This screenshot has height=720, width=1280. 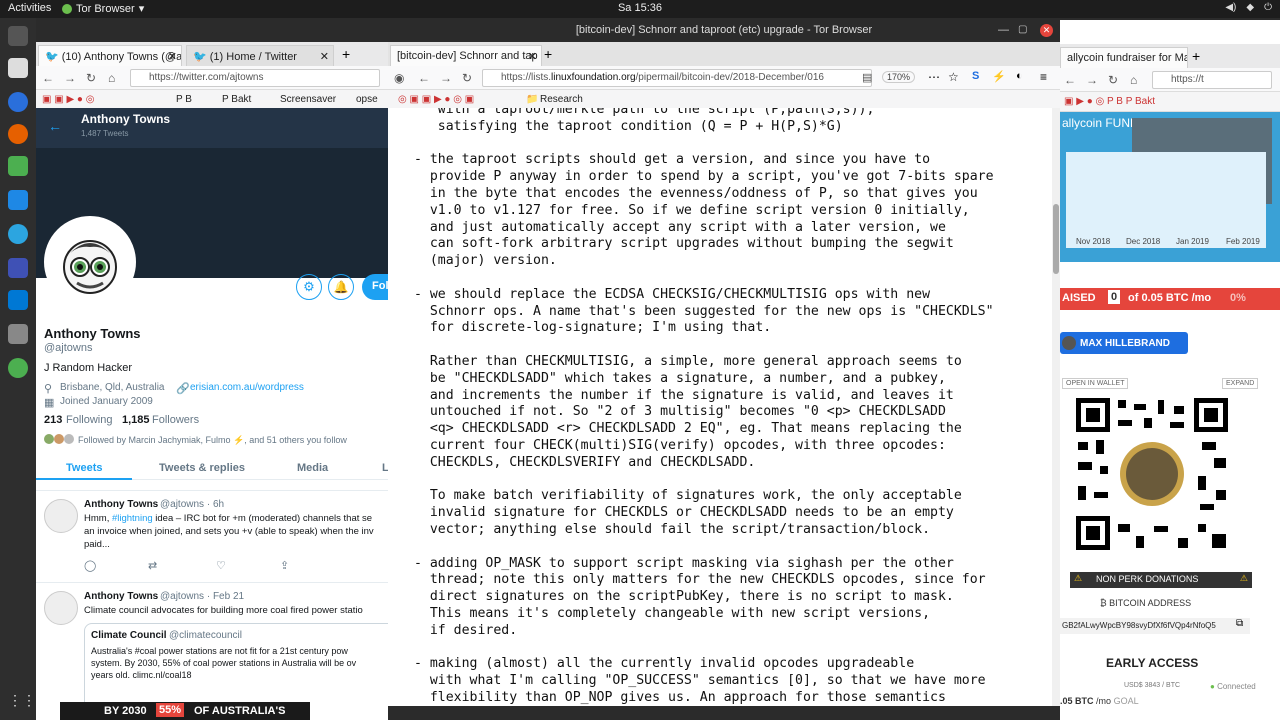 I want to click on url-input: https://t, so click(x=1212, y=80).